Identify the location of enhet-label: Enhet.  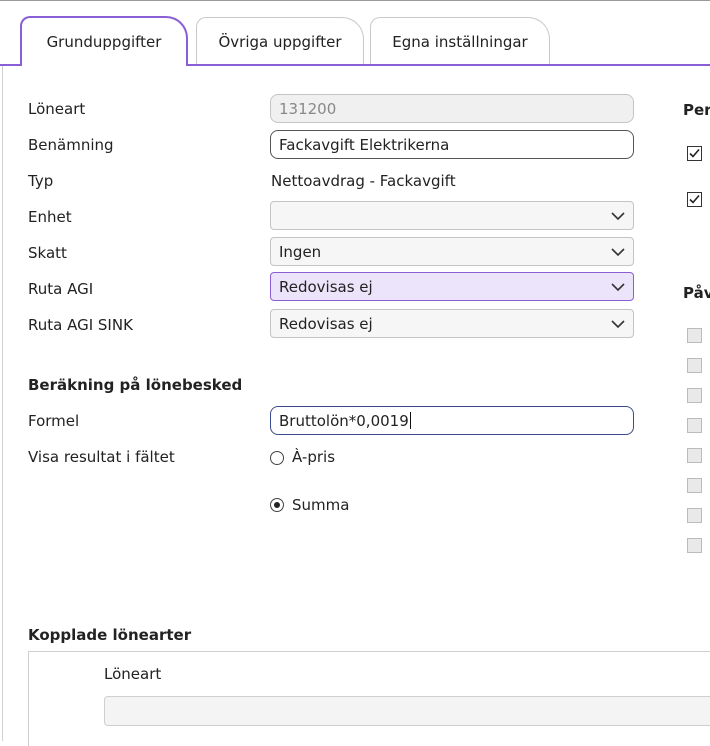
(50, 217).